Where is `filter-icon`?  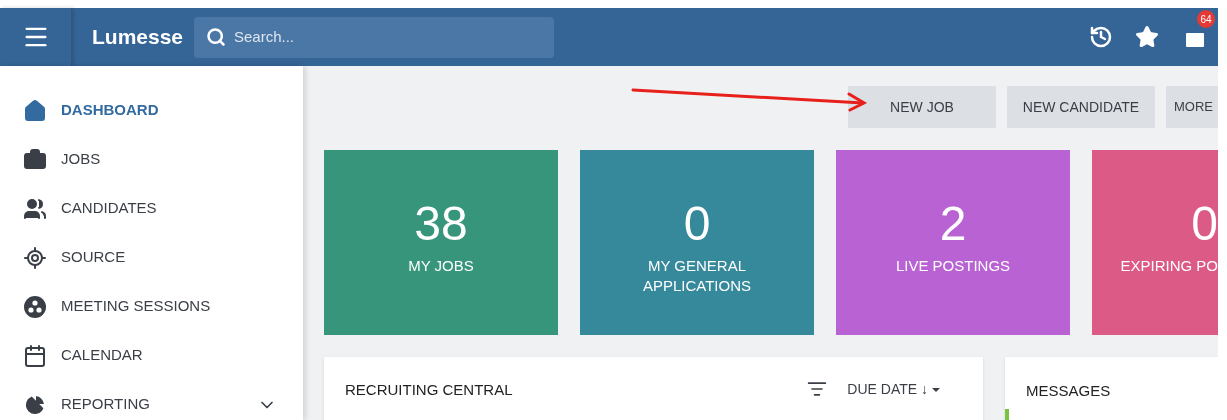
filter-icon is located at coordinates (817, 389).